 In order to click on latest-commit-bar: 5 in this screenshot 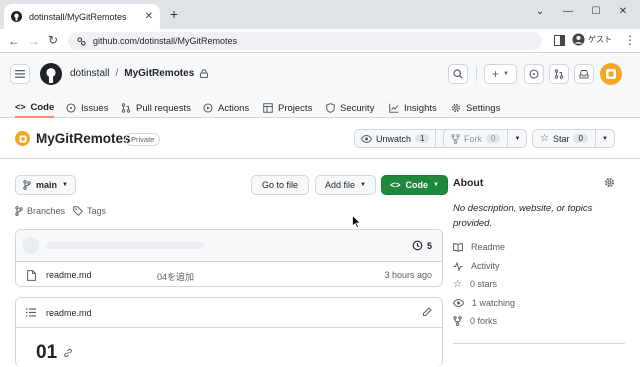, I will do `click(229, 246)`.